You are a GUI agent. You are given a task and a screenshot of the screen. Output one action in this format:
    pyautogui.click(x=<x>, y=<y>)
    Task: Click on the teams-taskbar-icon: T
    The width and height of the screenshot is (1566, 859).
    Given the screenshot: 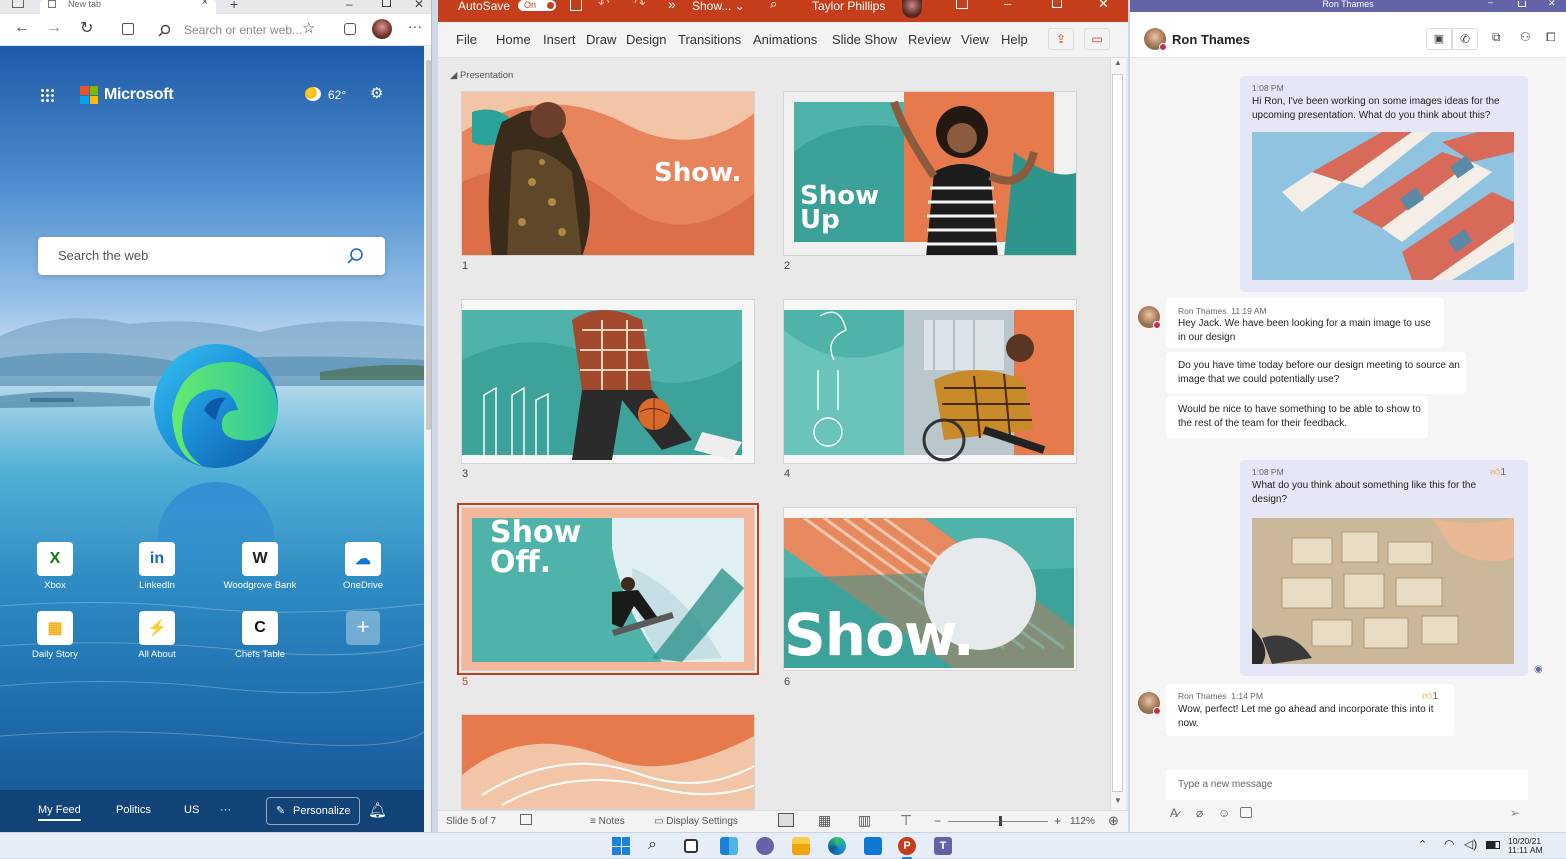 What is the action you would take?
    pyautogui.click(x=943, y=846)
    